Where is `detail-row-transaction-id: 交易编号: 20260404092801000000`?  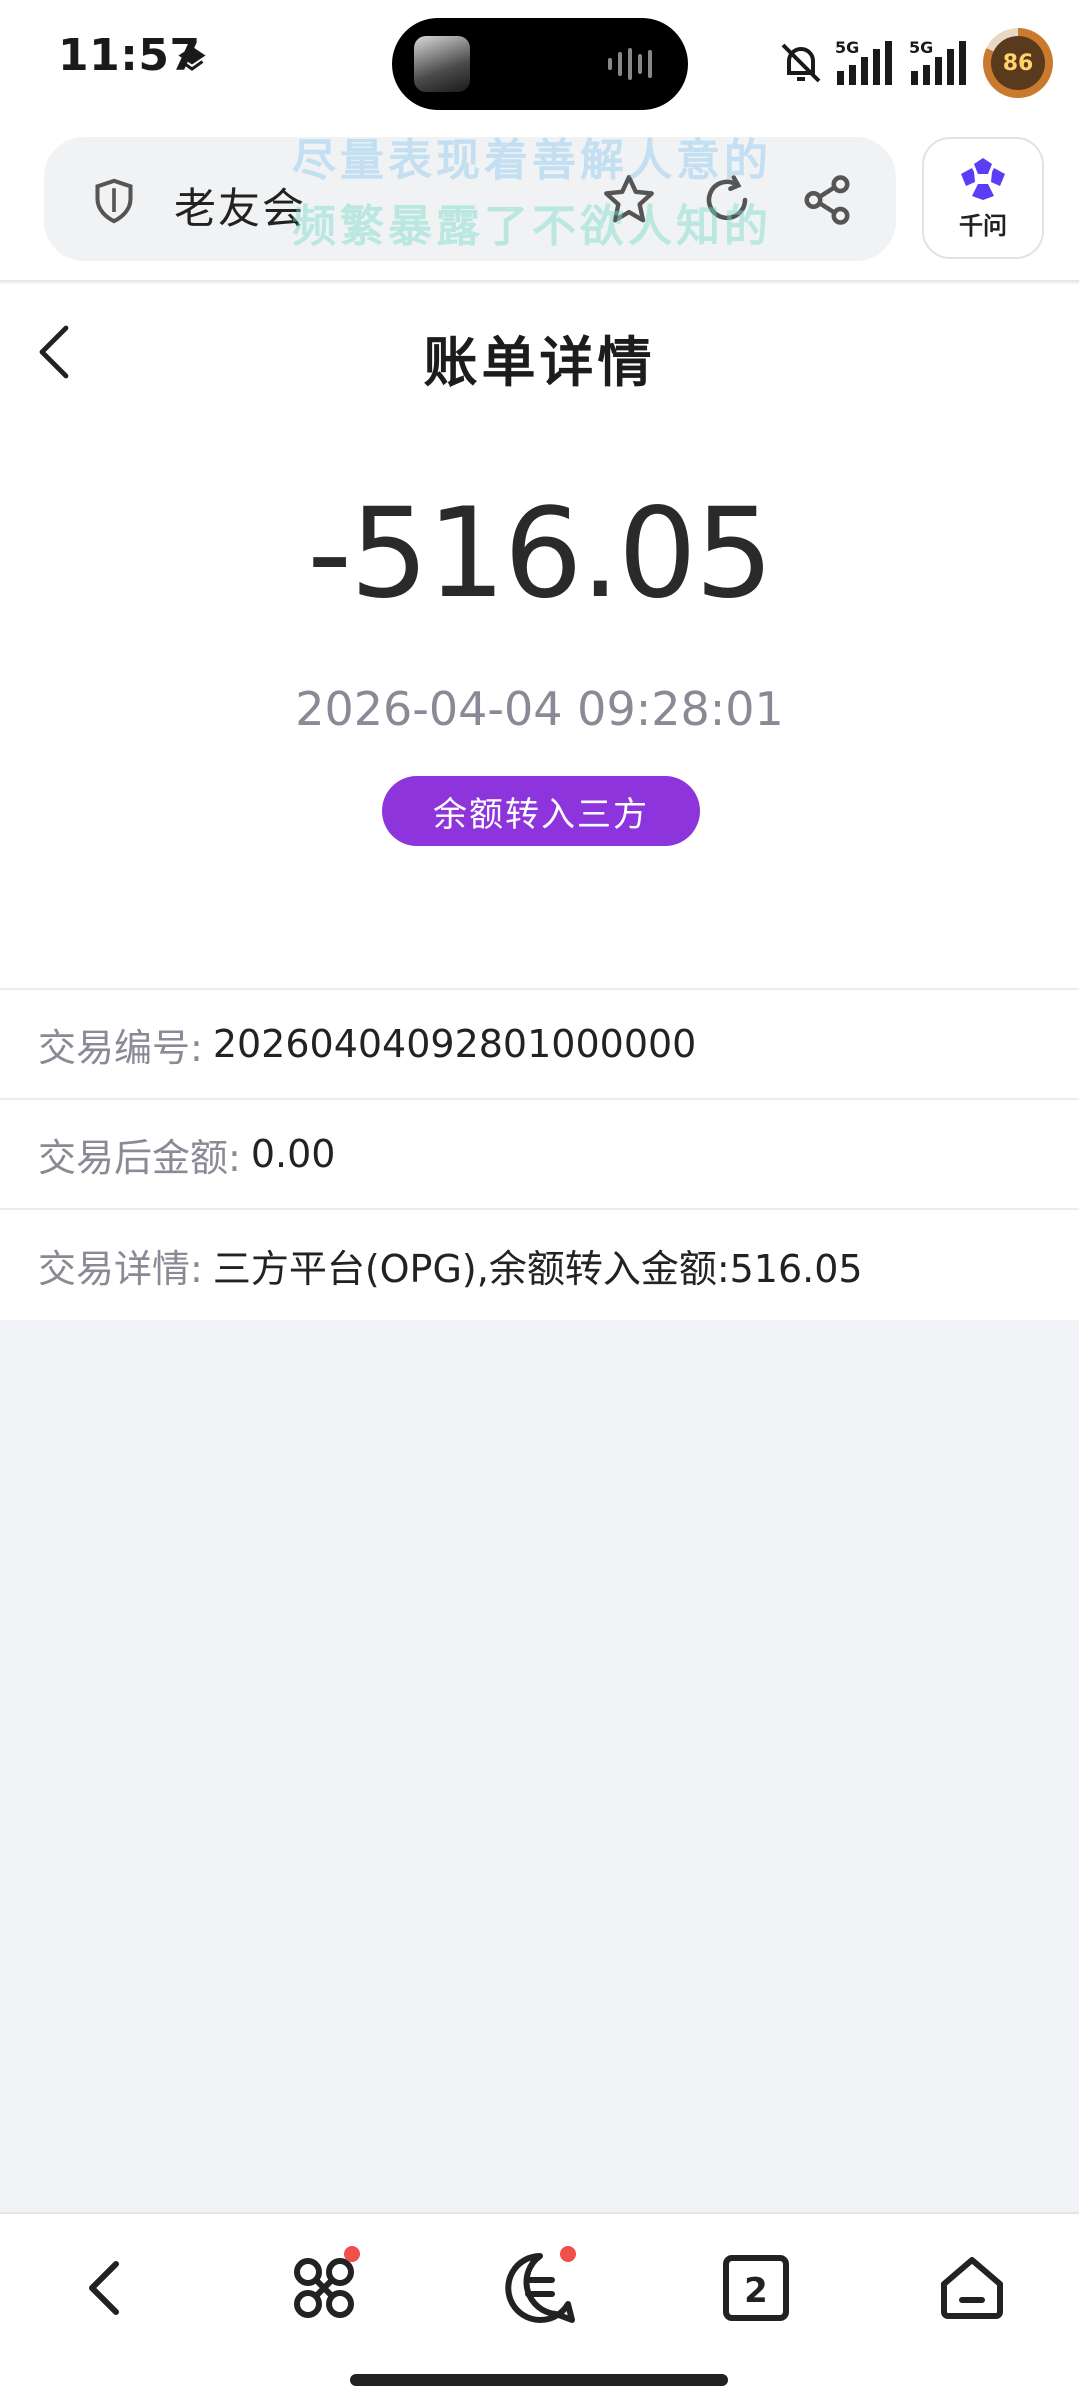
detail-row-transaction-id: 交易编号: 20260404092801000000 is located at coordinates (539, 1045).